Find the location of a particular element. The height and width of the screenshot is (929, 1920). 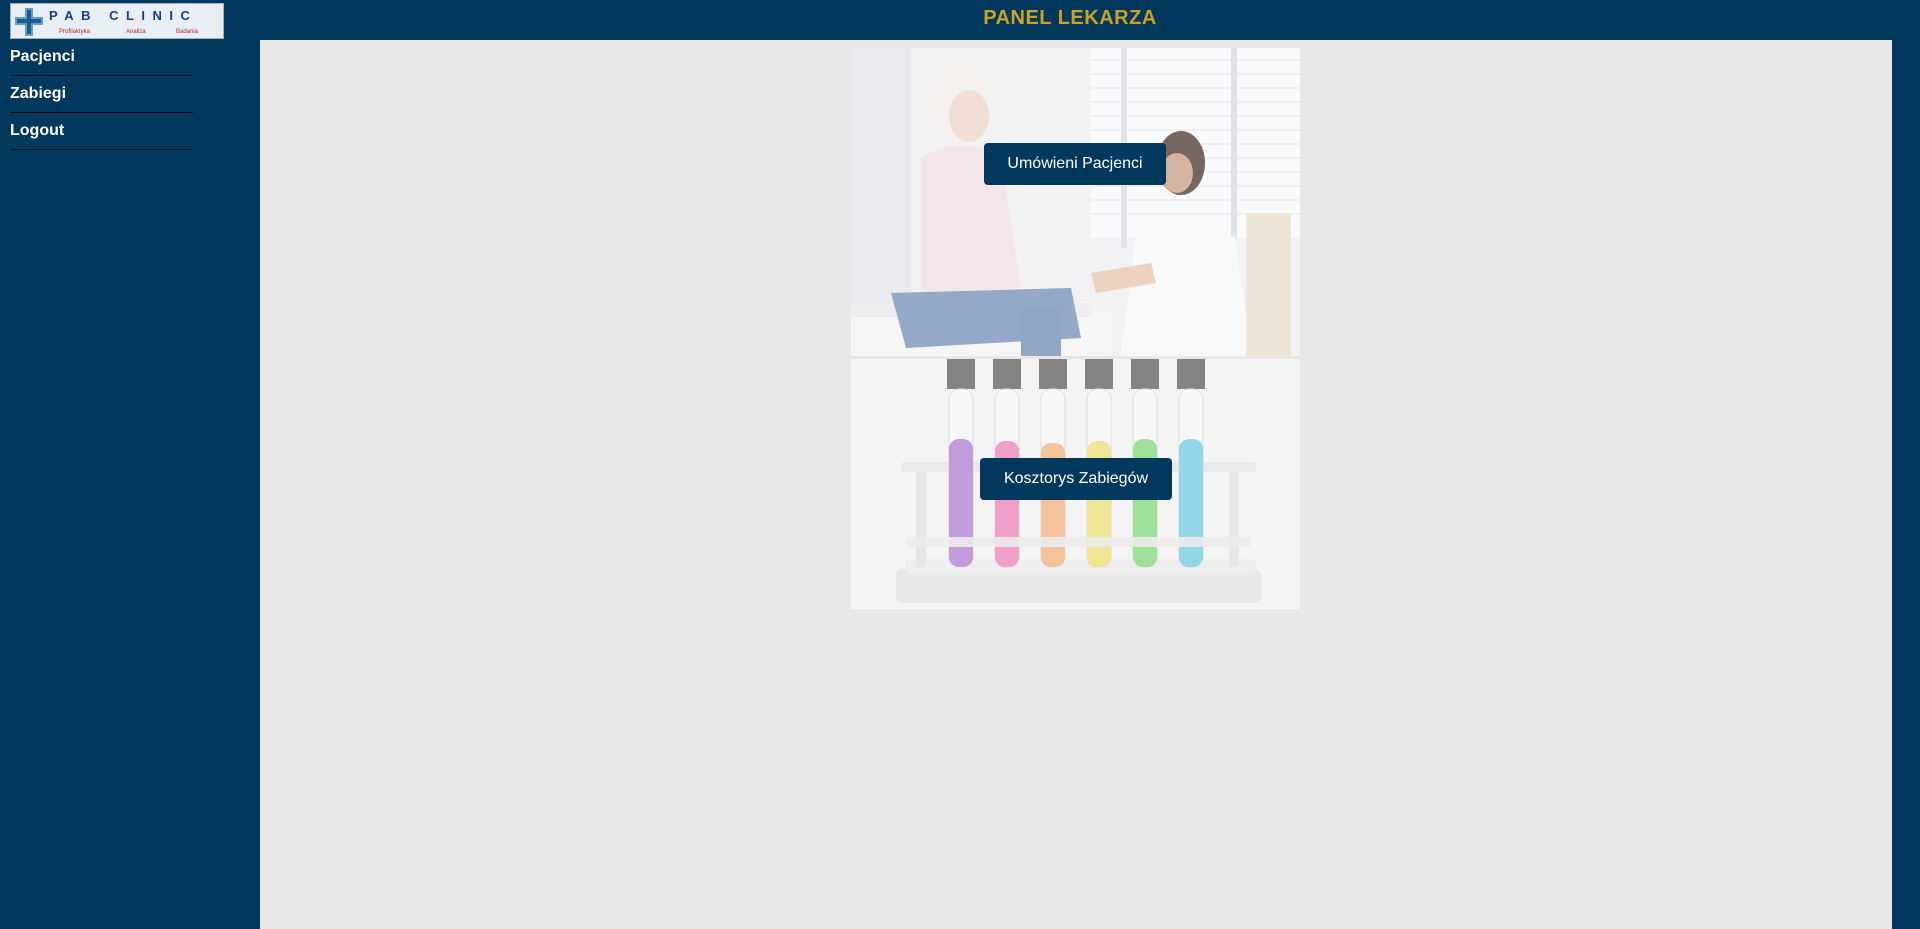

sidebar-item-pacjenci: Pacjenci is located at coordinates (101, 58).